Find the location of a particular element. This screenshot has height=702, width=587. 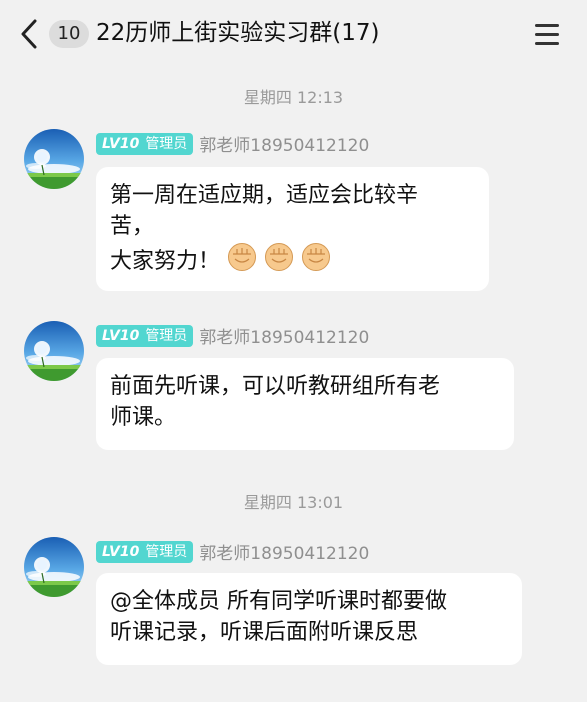

message-text-line: @全体成员 所有同学听课时都要做 is located at coordinates (278, 601).